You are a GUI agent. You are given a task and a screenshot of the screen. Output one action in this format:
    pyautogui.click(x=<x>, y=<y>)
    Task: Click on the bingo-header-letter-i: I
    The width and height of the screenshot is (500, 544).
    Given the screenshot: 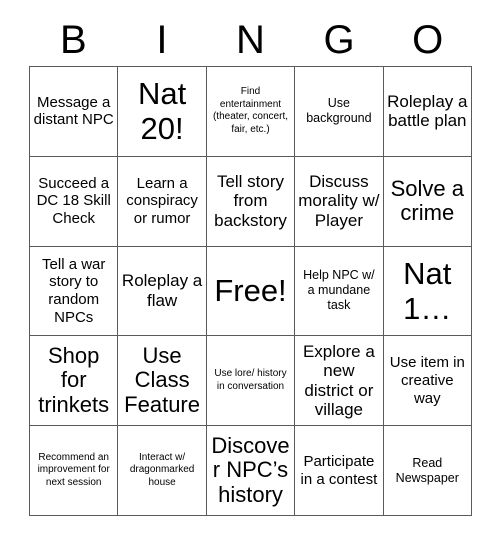 What is the action you would take?
    pyautogui.click(x=162, y=40)
    